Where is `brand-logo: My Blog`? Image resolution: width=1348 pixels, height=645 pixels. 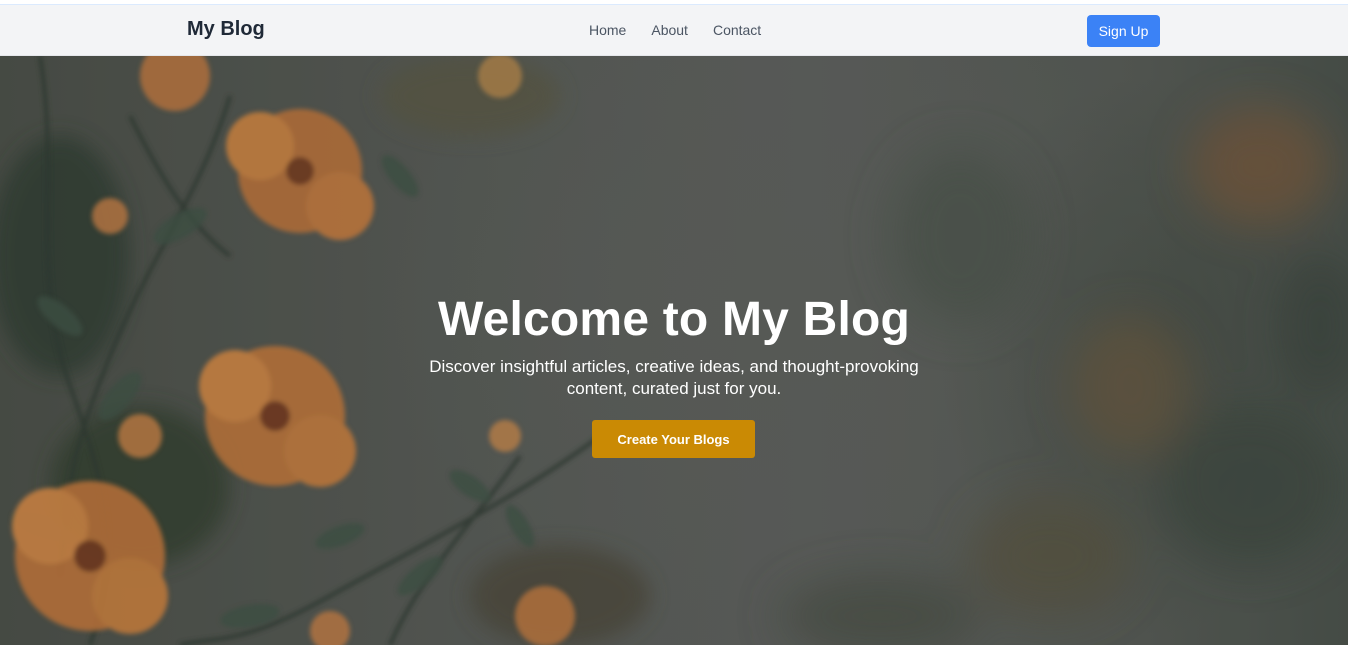 brand-logo: My Blog is located at coordinates (226, 29).